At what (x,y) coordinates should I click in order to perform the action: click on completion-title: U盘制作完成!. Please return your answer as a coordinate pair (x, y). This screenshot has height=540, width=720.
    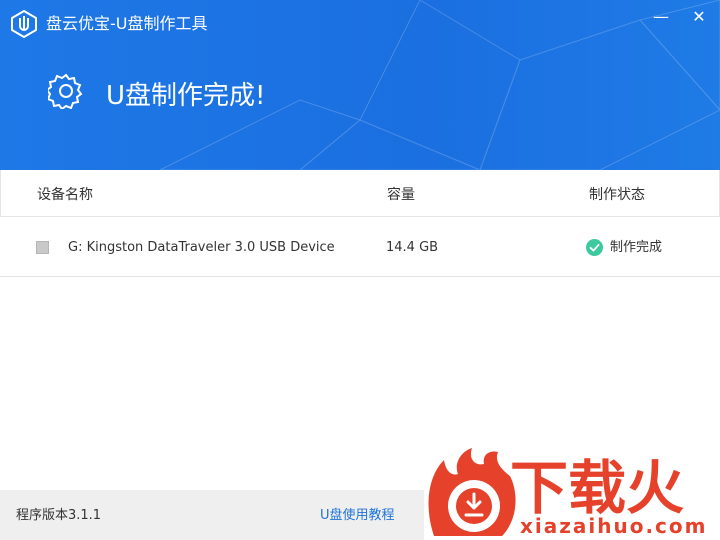
    Looking at the image, I should click on (186, 96).